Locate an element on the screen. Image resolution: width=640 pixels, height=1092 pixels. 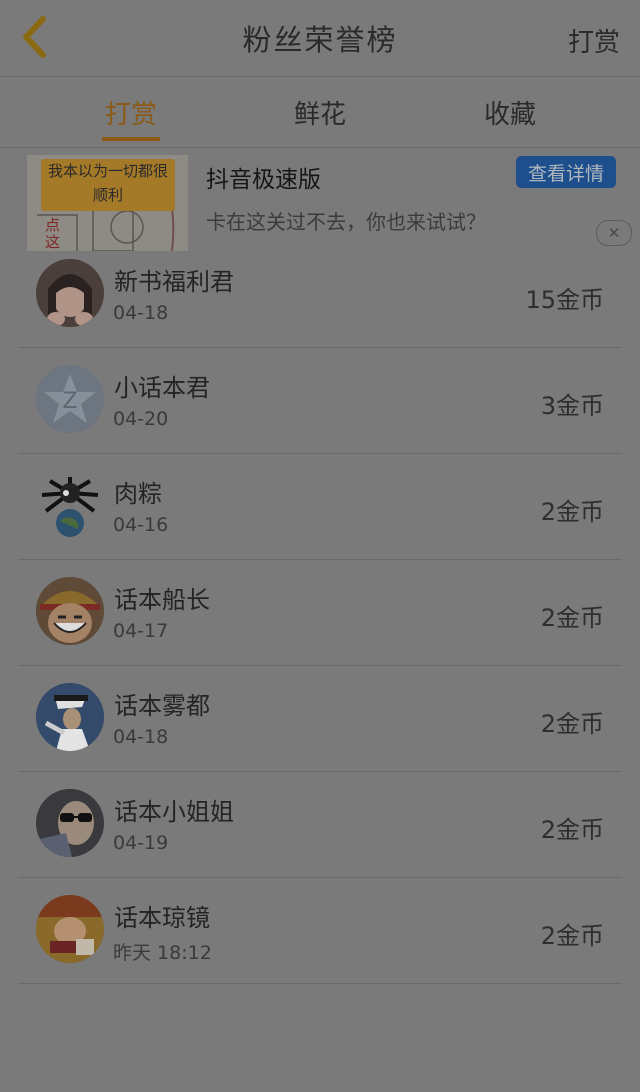
ad-image: 我本以为一切都很 顺利 点这 is located at coordinates (107, 203).